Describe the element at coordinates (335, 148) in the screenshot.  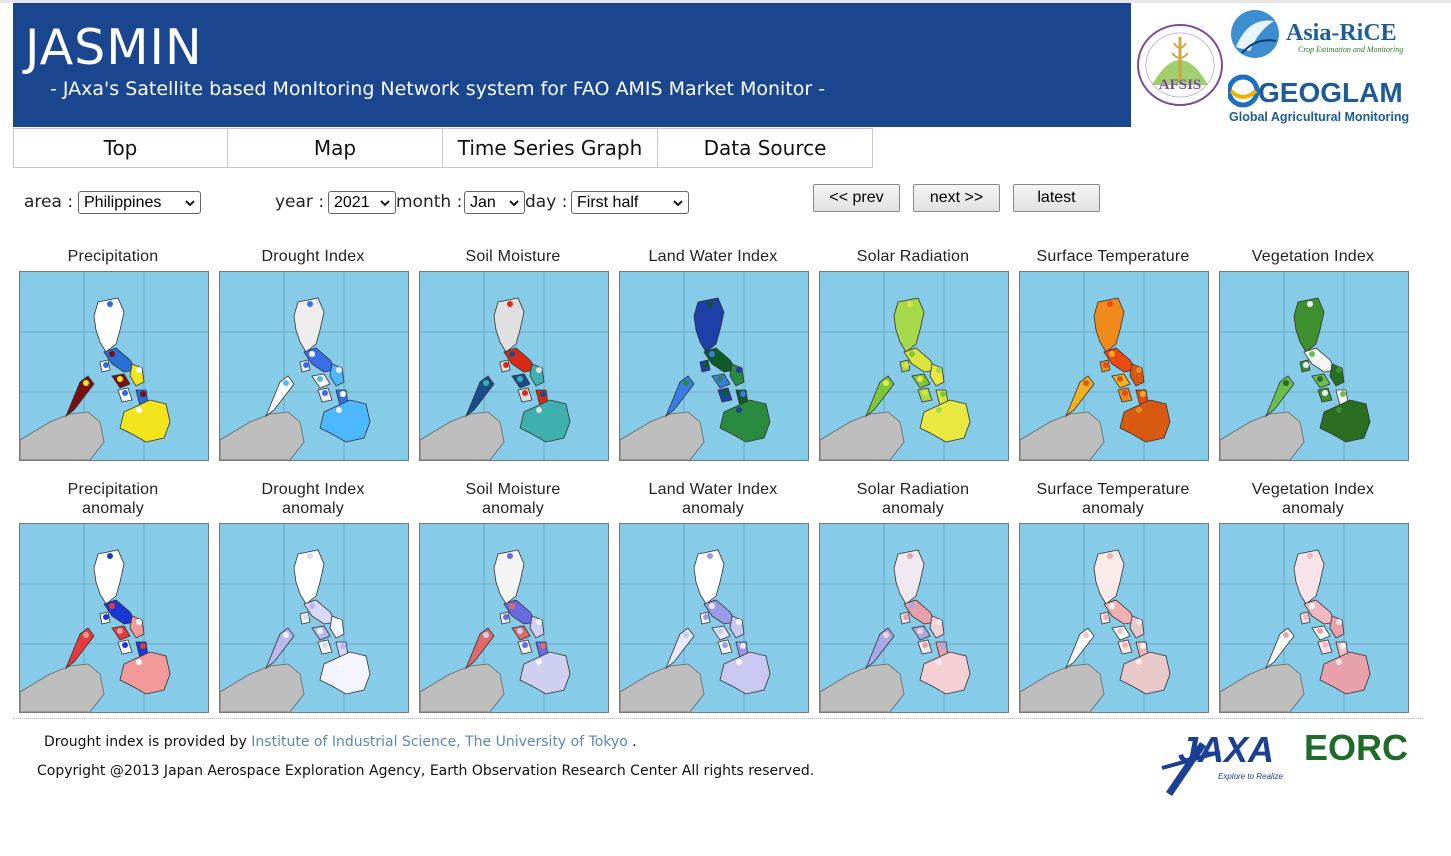
I see `tab-map: Map` at that location.